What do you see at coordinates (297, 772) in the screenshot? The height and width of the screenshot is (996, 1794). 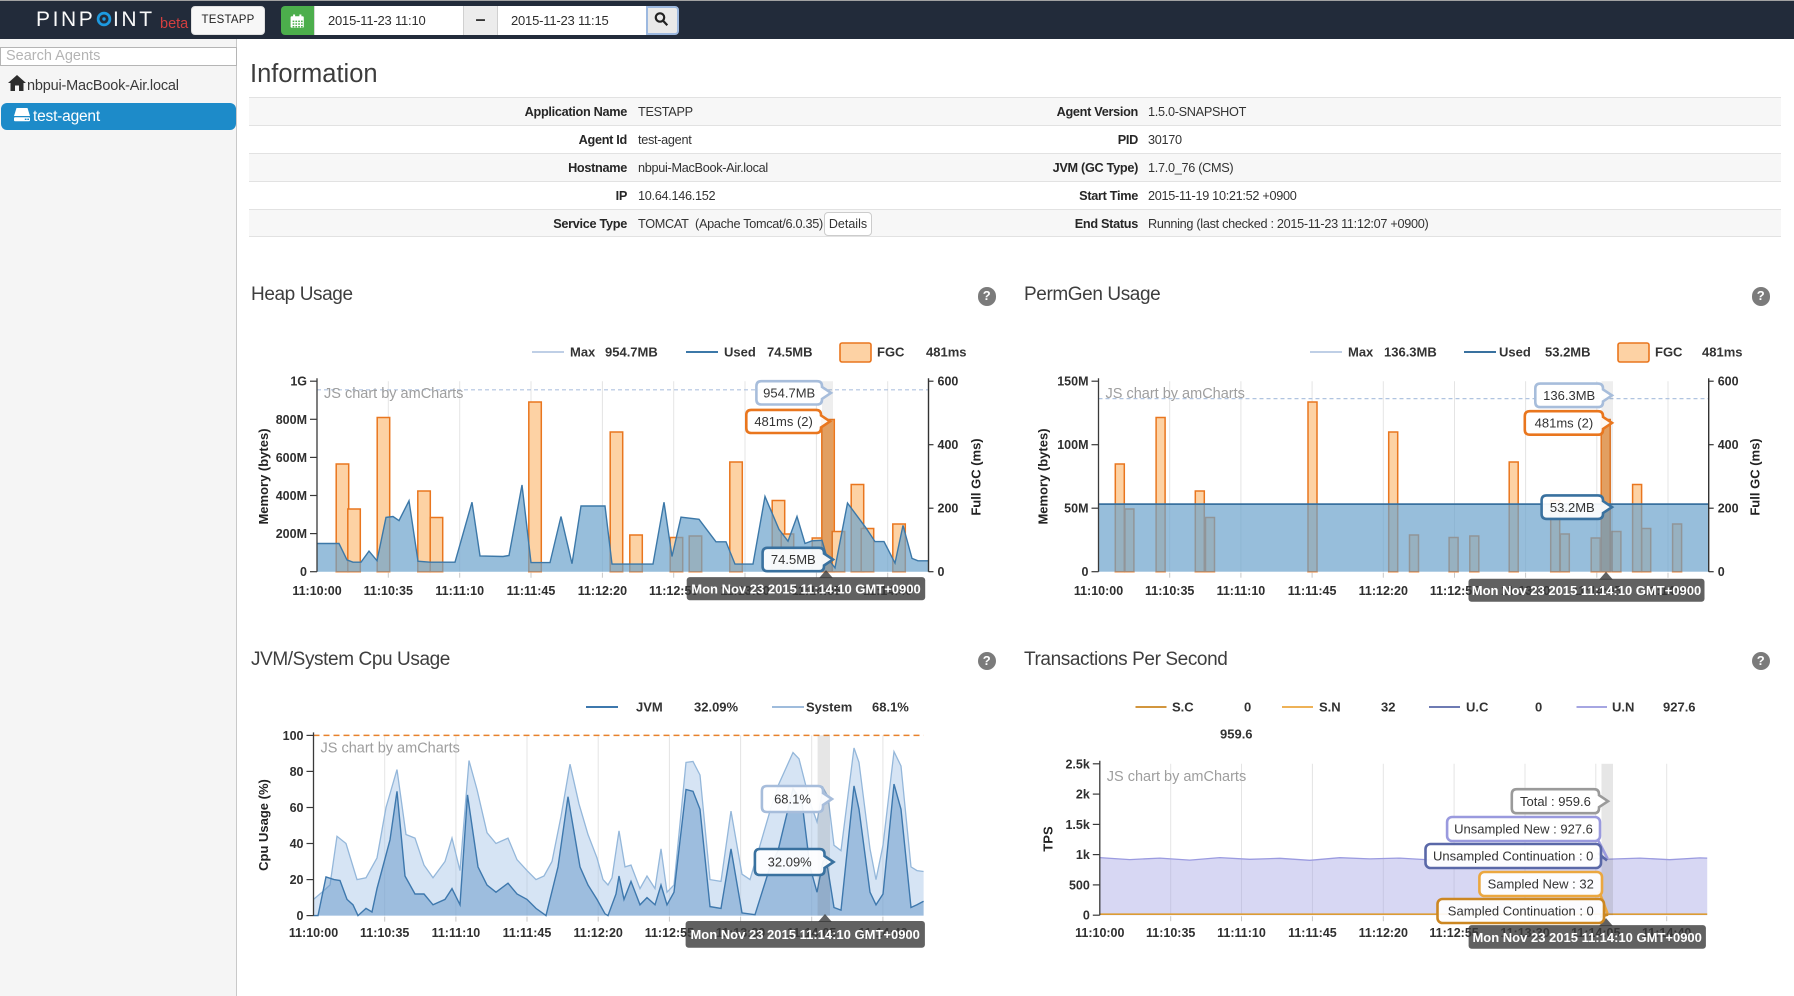 I see `svg-text: 80` at bounding box center [297, 772].